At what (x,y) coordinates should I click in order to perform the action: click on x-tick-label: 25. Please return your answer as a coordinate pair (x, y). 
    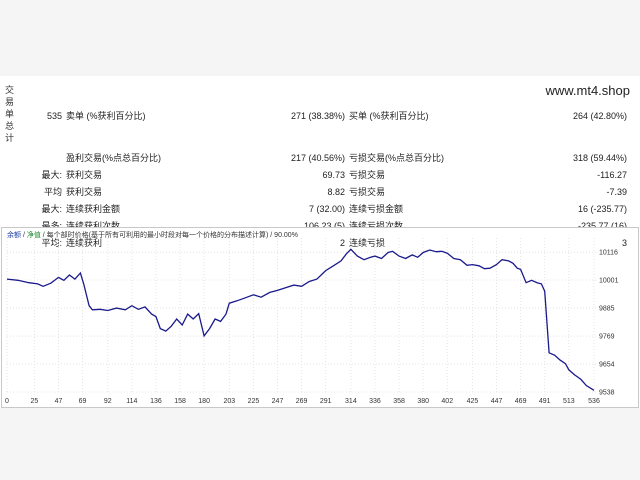
    Looking at the image, I should click on (34, 401).